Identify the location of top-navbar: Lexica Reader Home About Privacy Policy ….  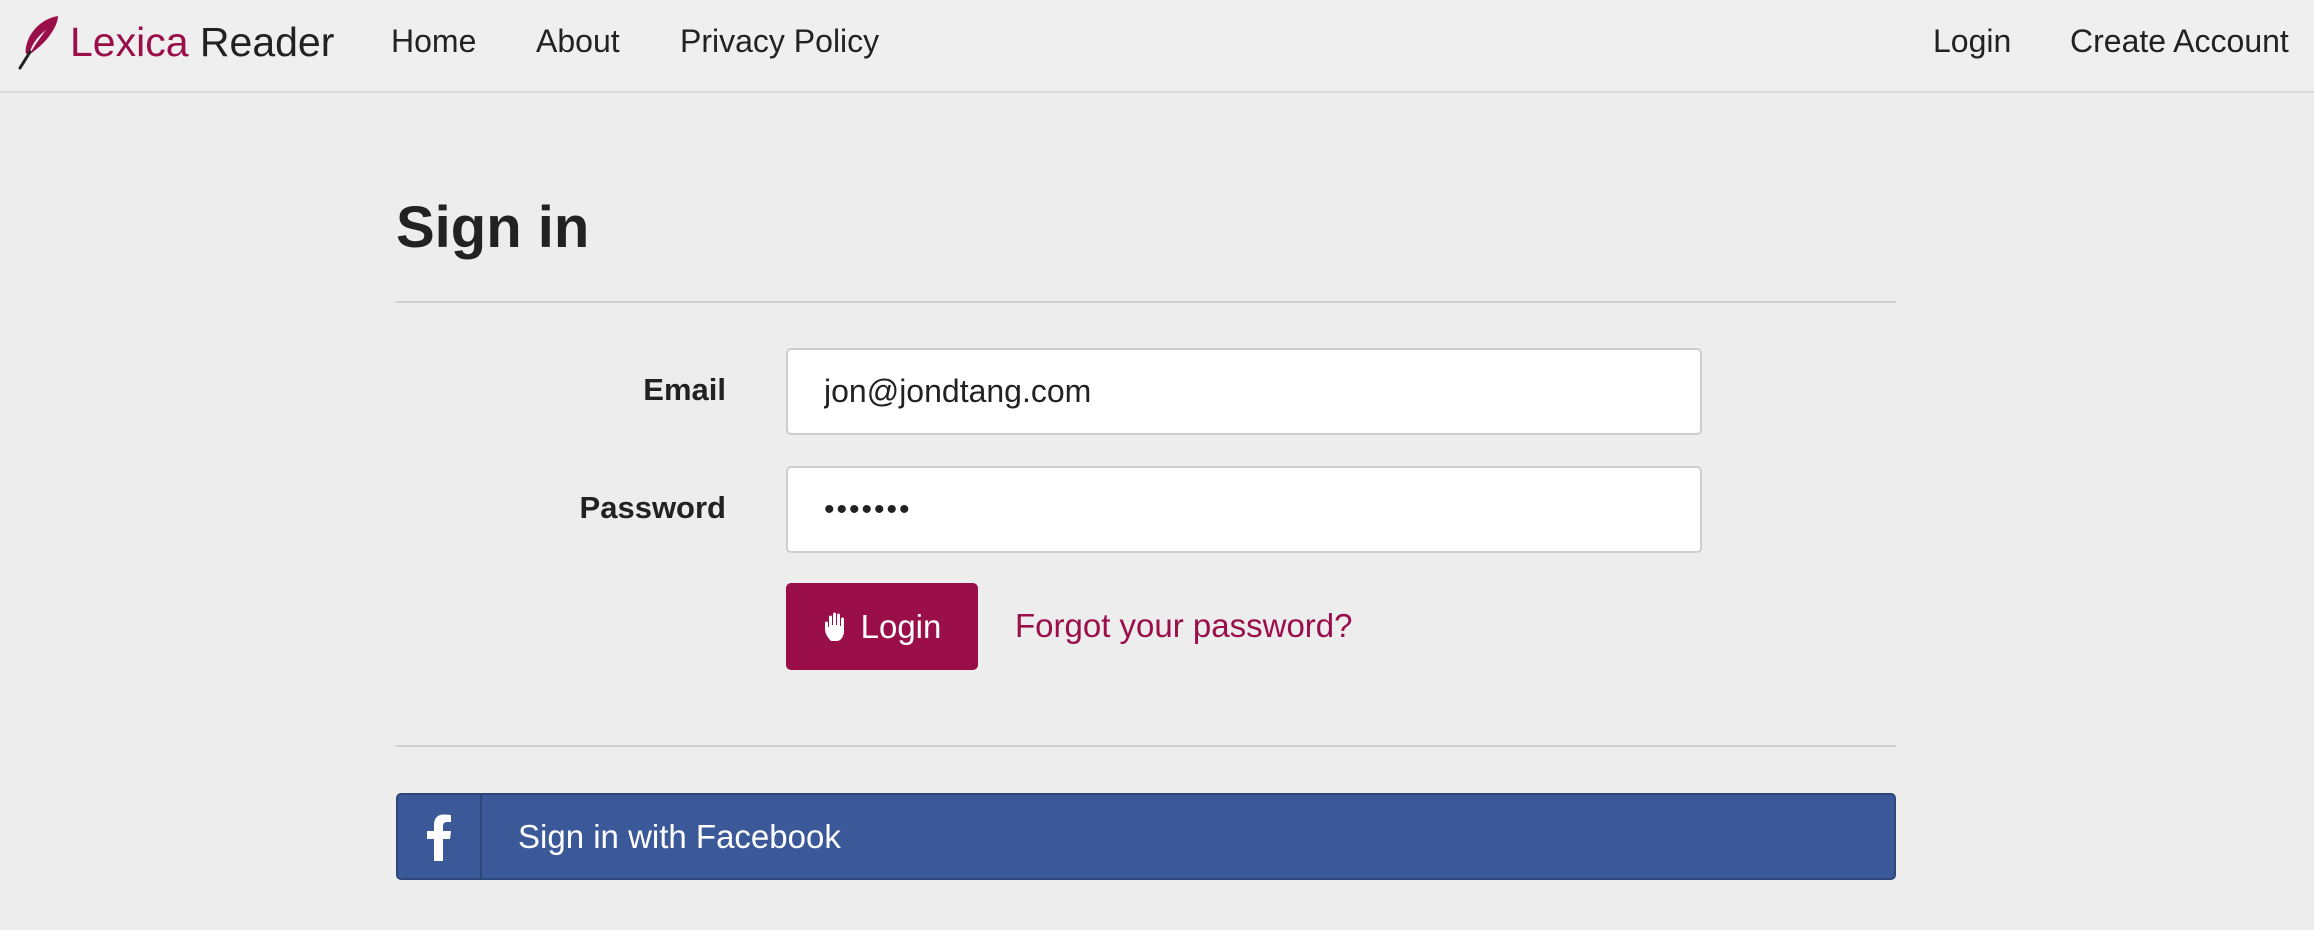
(1157, 46).